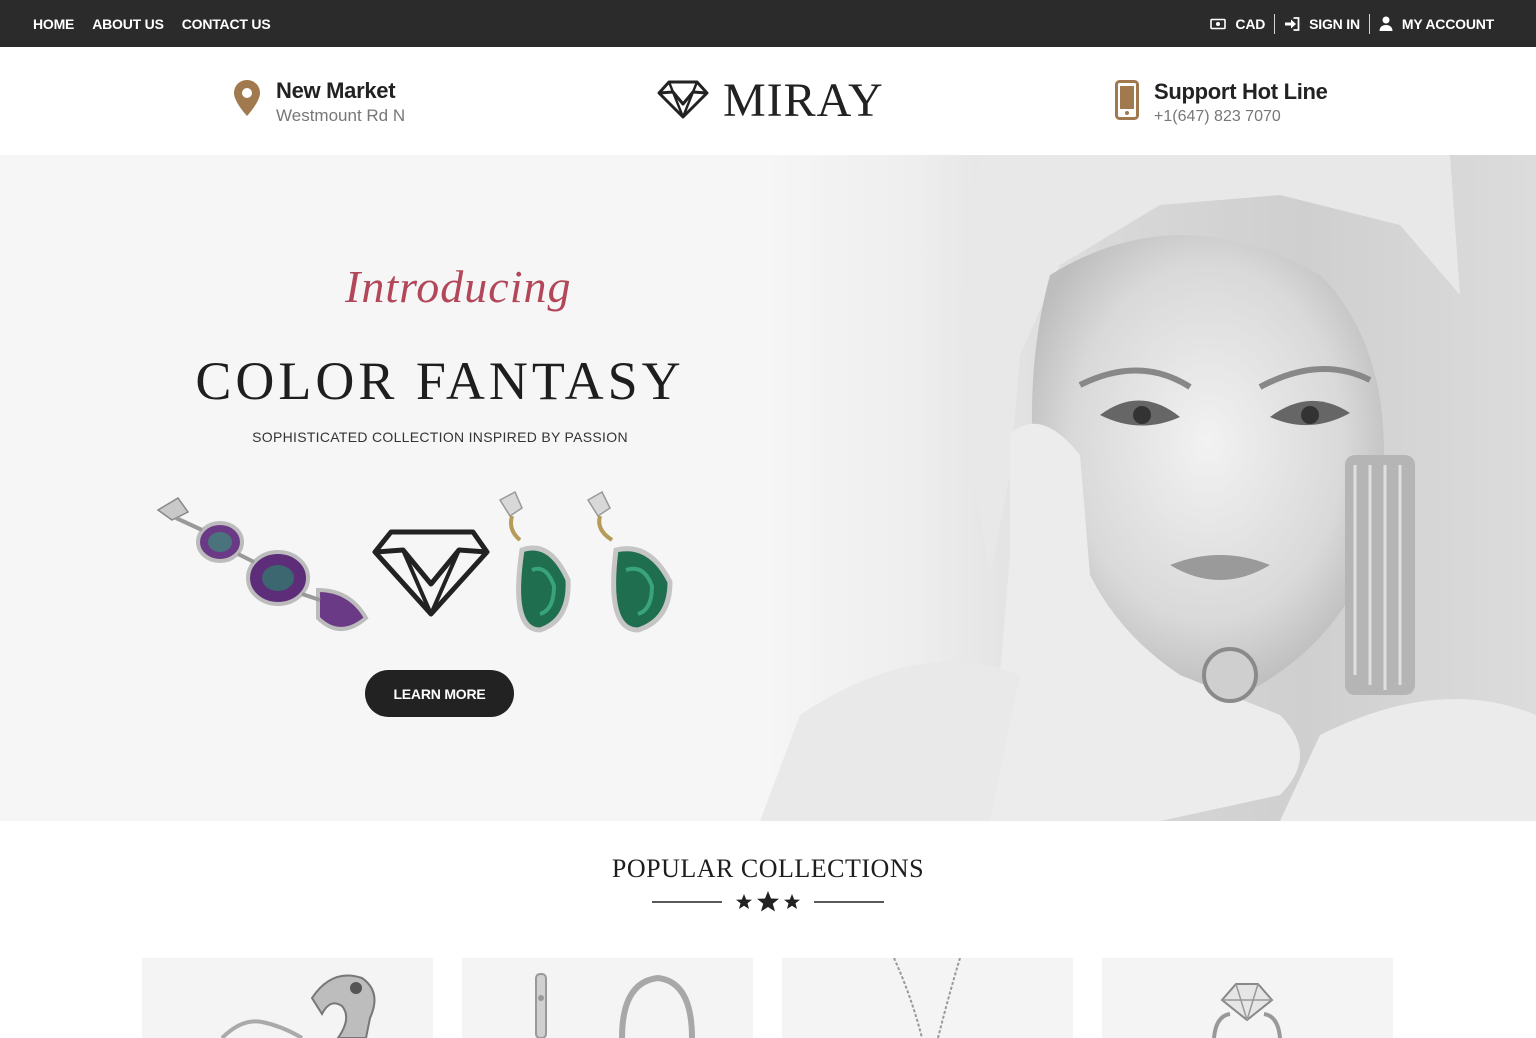  I want to click on collection-card-earring, so click(607, 998).